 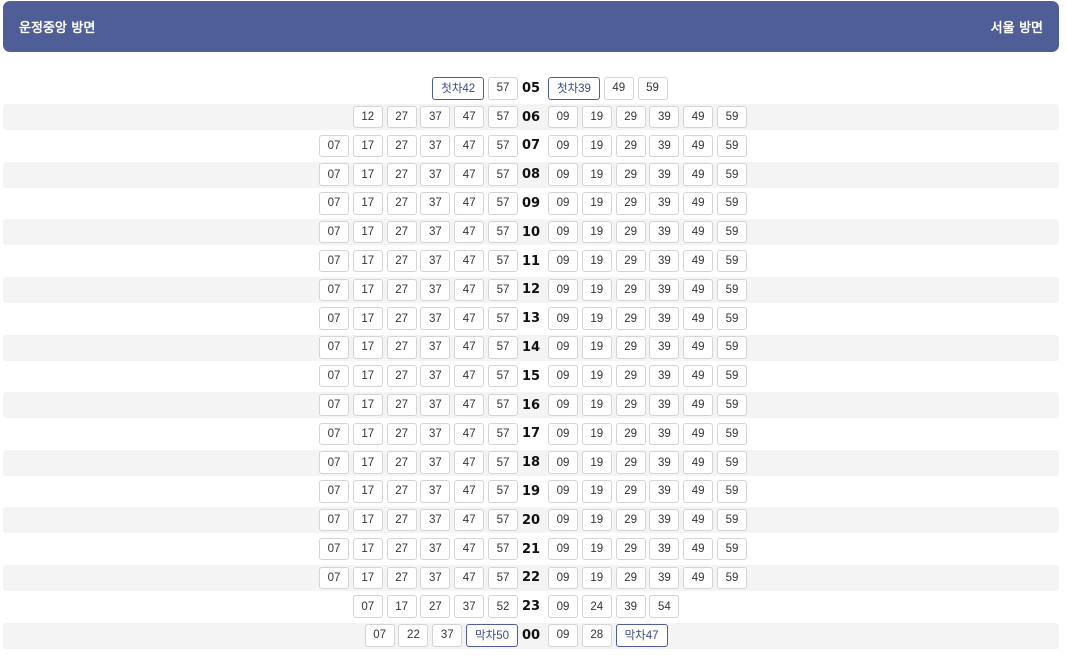 I want to click on departure-minute-button: 12, so click(x=367, y=117).